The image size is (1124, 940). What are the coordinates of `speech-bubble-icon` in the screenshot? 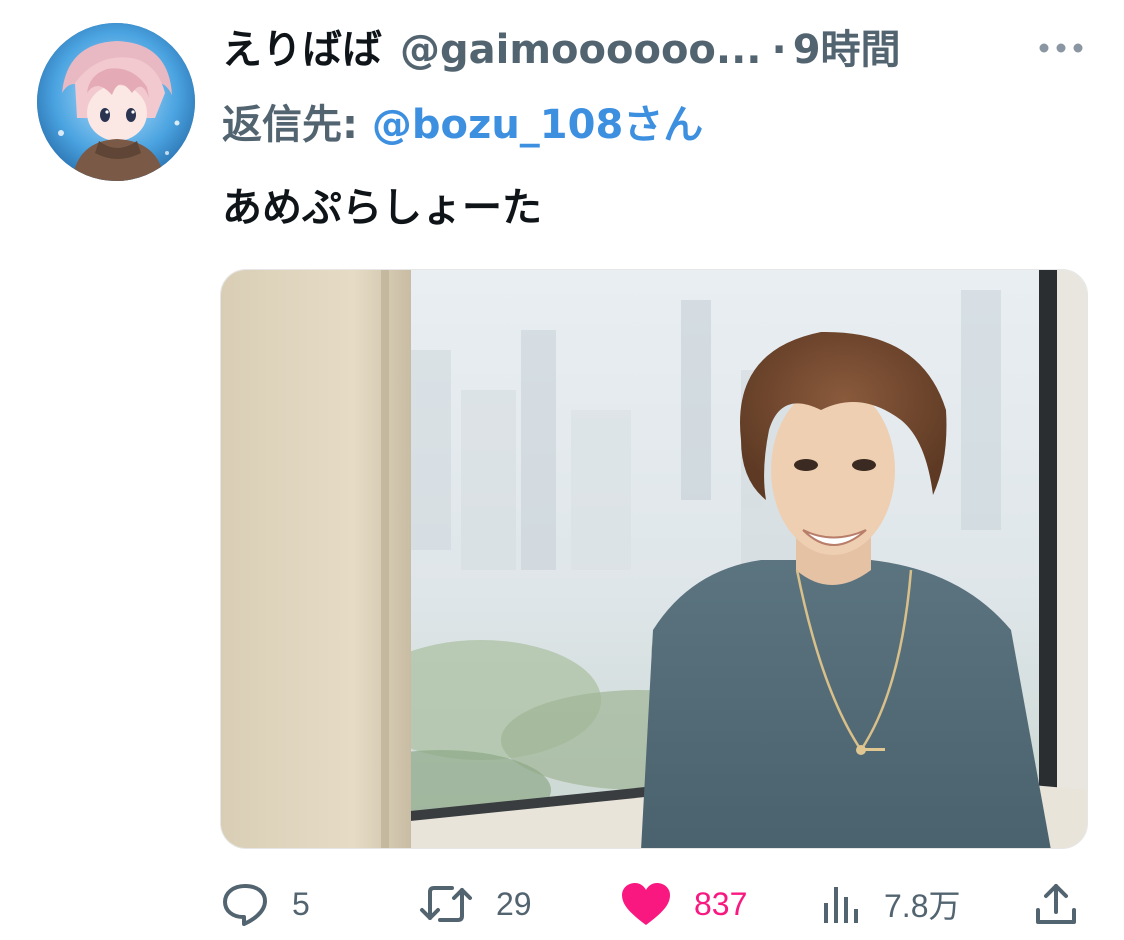 It's located at (245, 905).